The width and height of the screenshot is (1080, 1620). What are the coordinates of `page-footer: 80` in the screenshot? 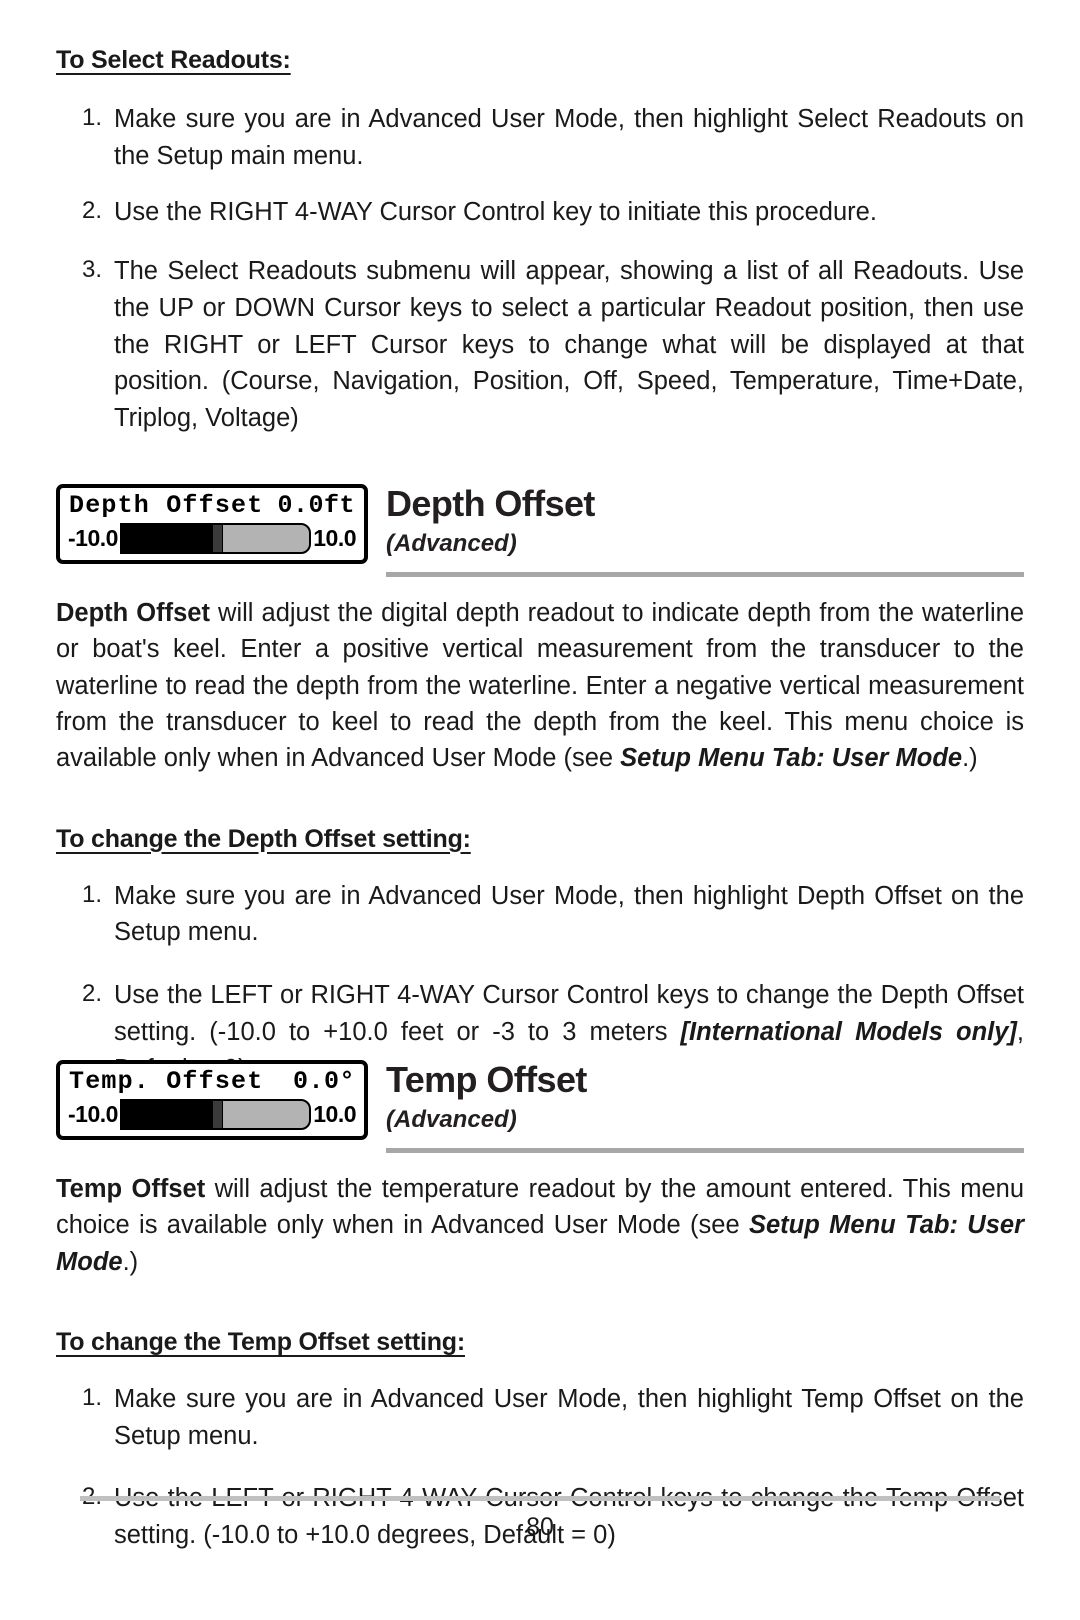 It's located at (540, 1519).